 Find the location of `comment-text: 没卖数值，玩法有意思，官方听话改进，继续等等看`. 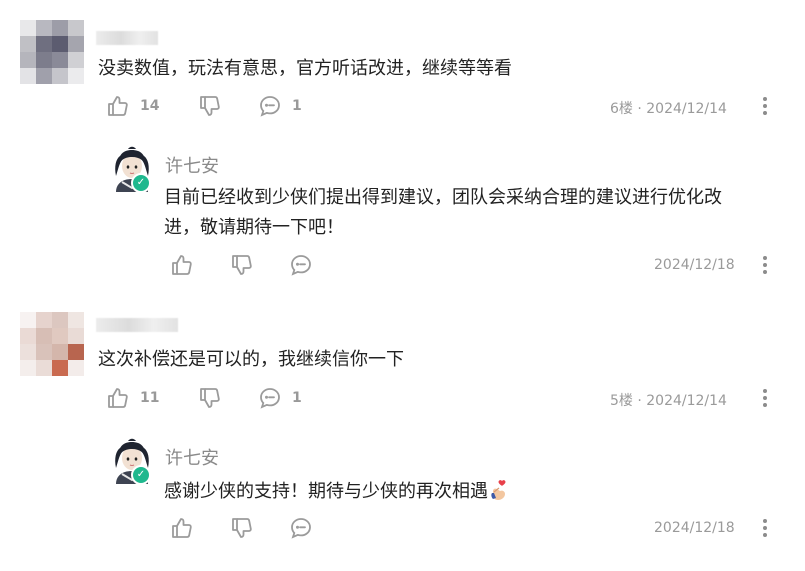

comment-text: 没卖数值，玩法有意思，官方听话改进，继续等等看 is located at coordinates (305, 68).